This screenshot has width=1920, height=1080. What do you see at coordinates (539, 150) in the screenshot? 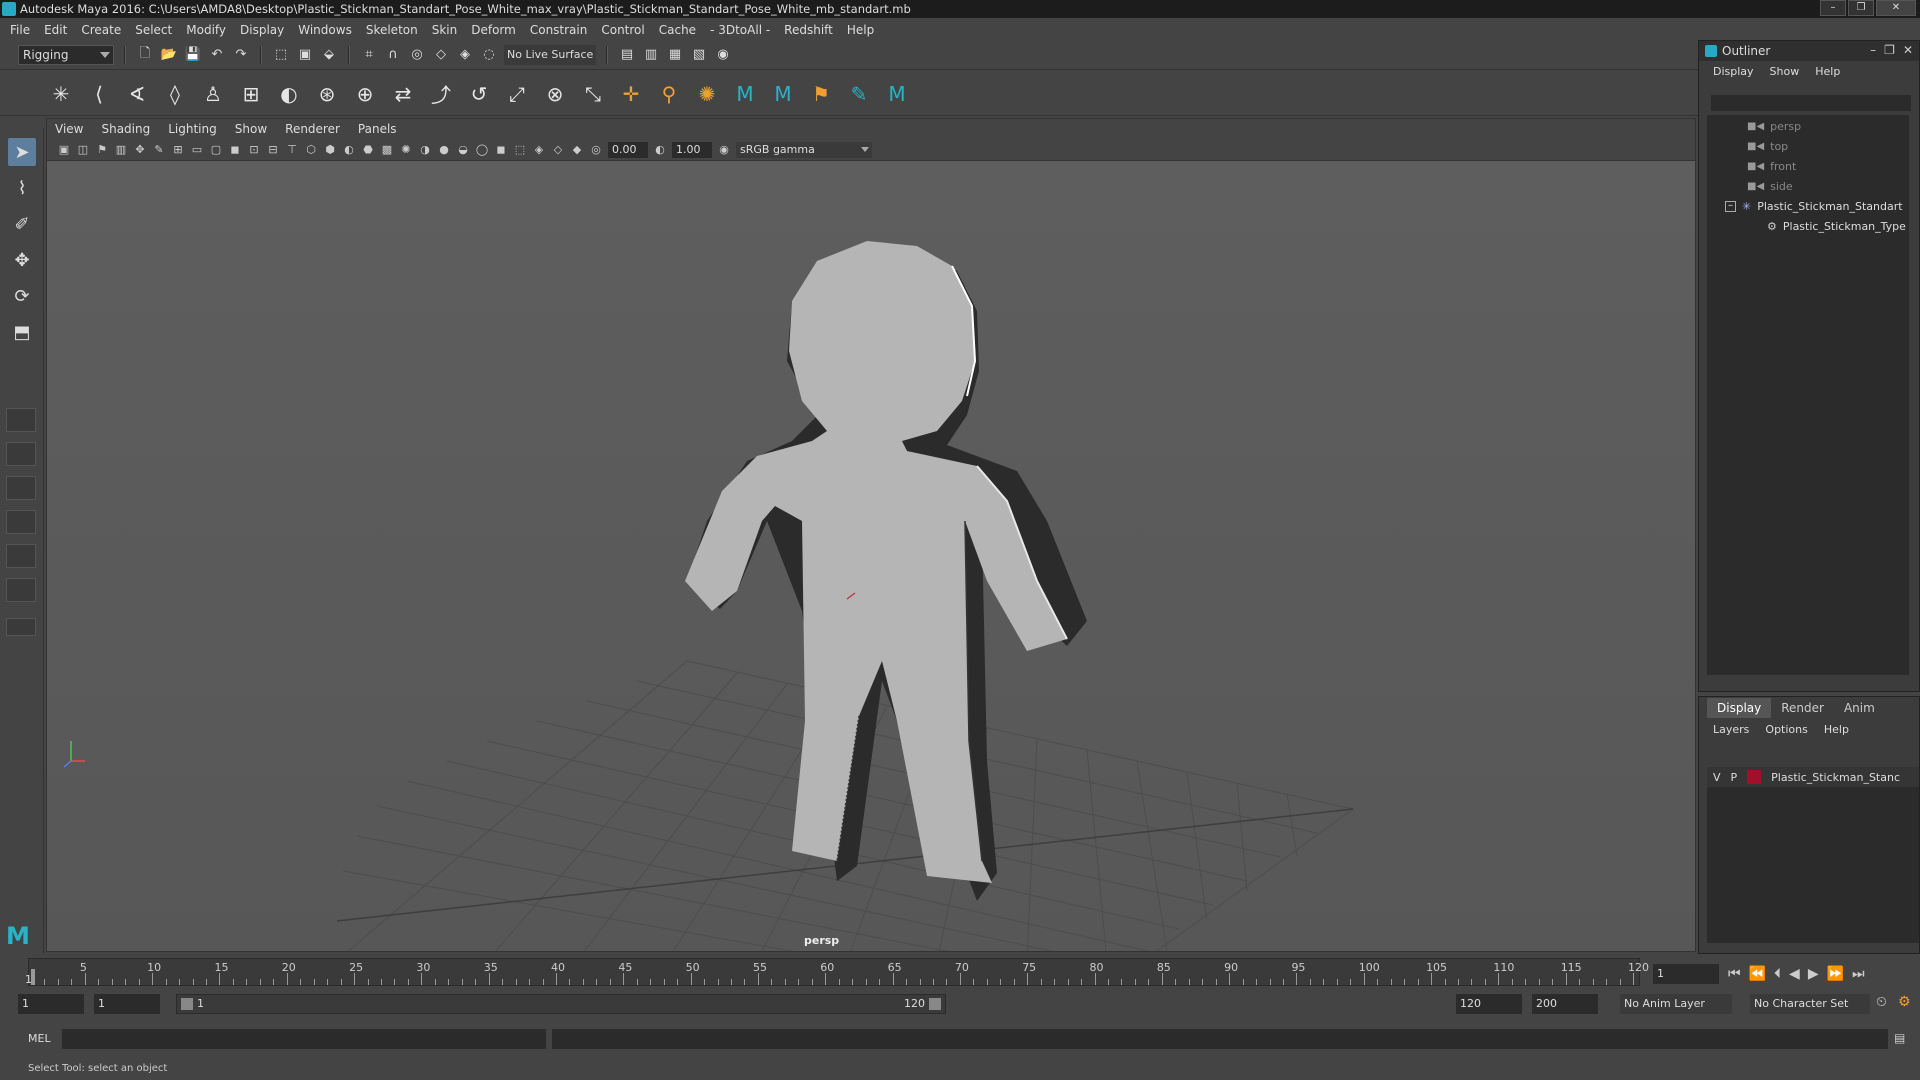
I see `xray-icon: ◈` at bounding box center [539, 150].